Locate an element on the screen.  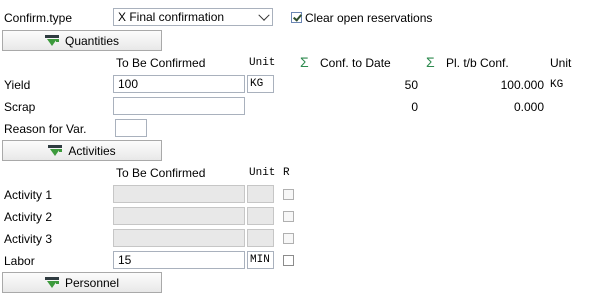
activity-2-unit is located at coordinates (260, 216).